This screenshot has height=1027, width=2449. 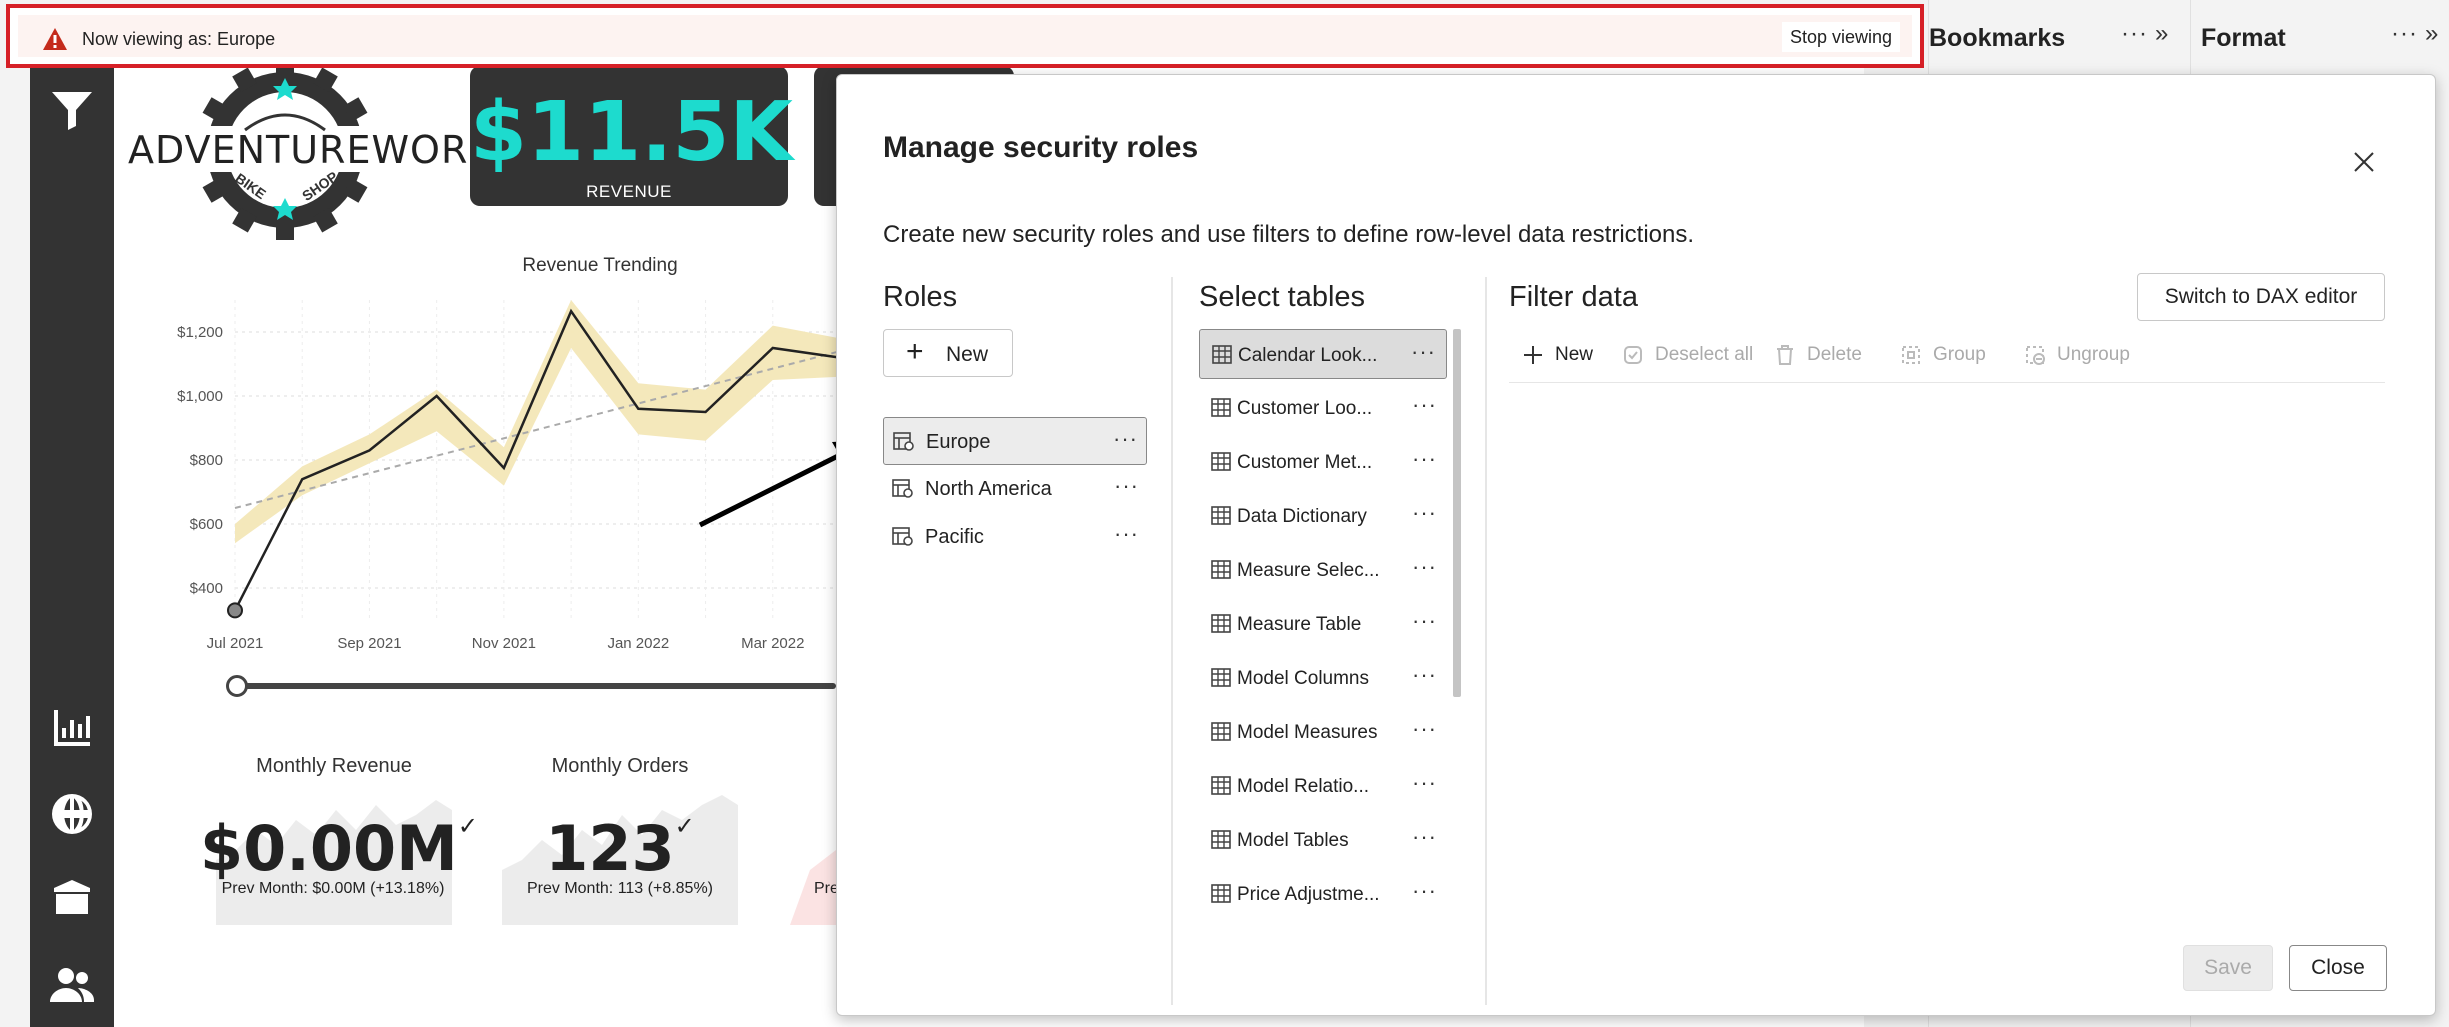 I want to click on new-role-button: + New, so click(x=948, y=353).